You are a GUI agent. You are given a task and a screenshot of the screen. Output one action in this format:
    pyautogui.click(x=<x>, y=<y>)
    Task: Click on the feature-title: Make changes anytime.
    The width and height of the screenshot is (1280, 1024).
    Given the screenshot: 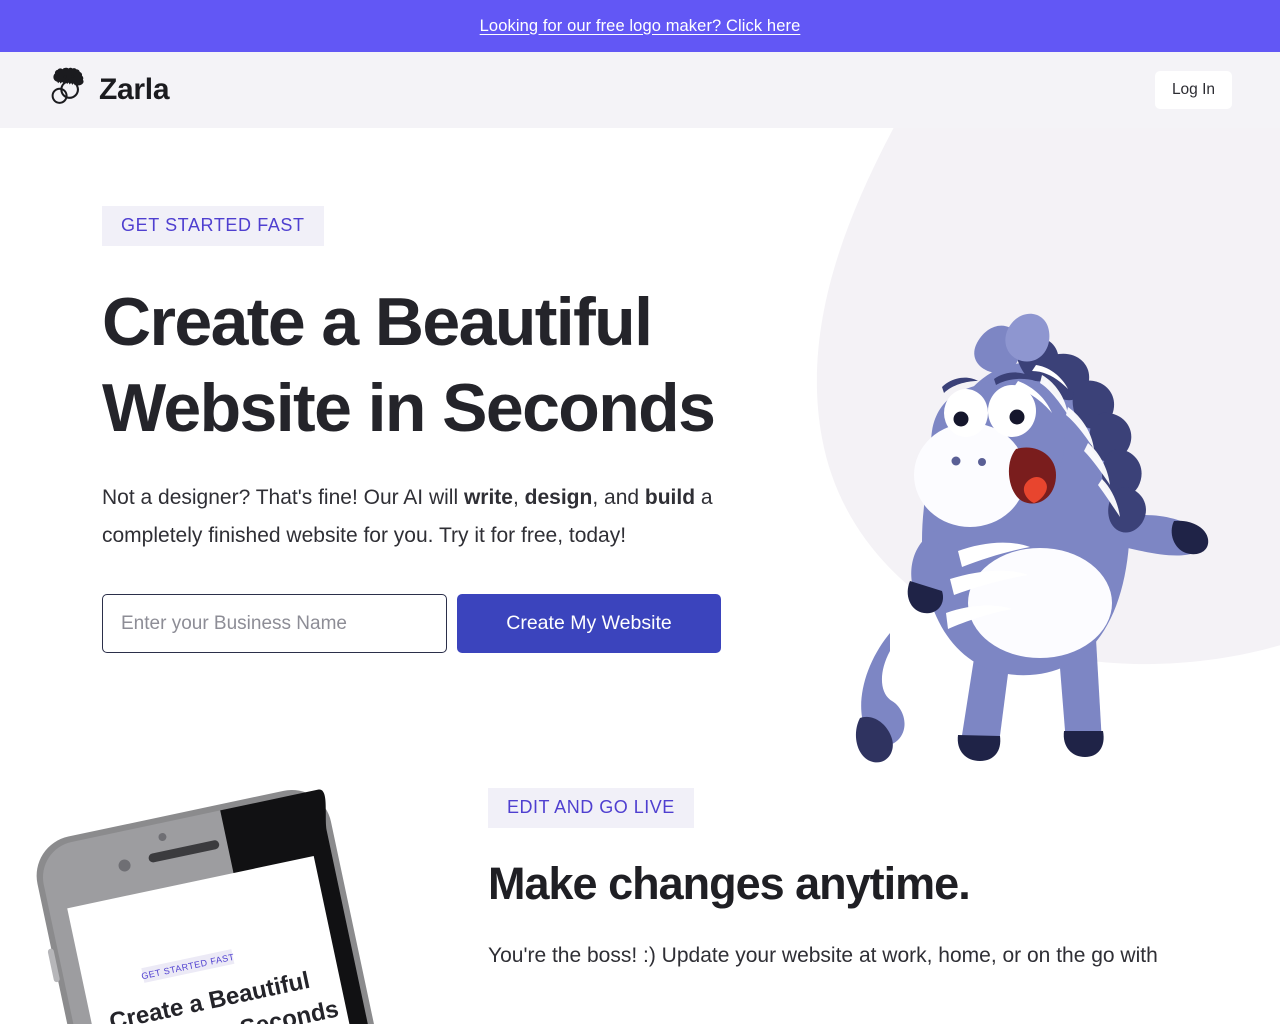 What is the action you would take?
    pyautogui.click(x=729, y=883)
    